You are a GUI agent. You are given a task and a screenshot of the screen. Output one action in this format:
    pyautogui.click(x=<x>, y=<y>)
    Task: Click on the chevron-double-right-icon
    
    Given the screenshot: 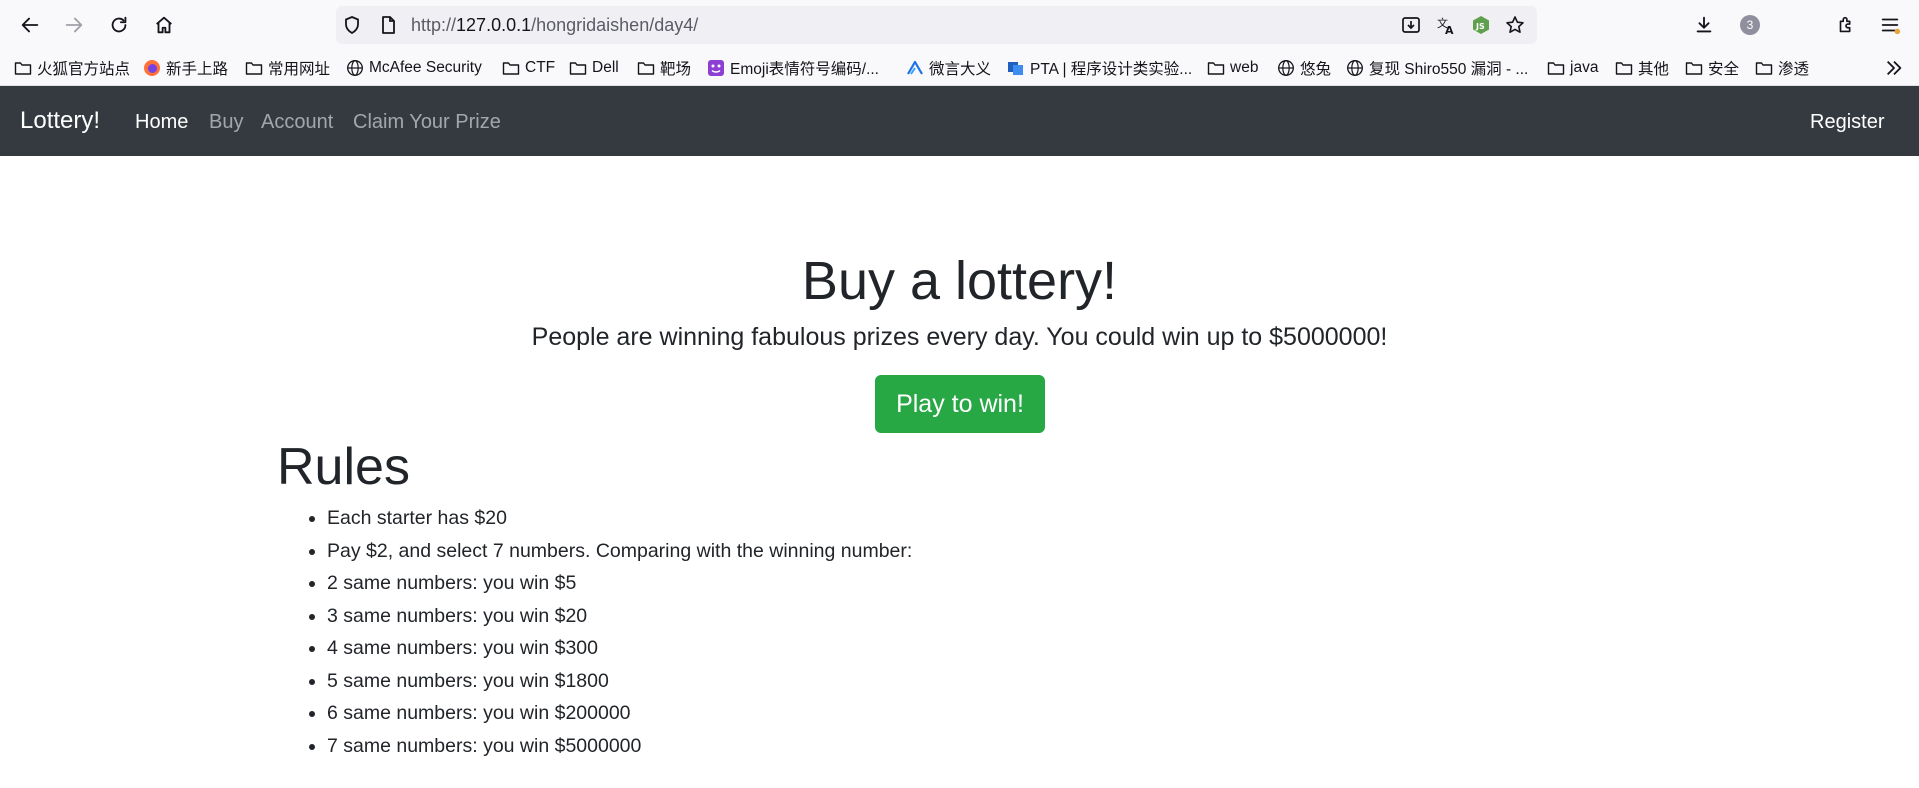 What is the action you would take?
    pyautogui.click(x=1894, y=68)
    